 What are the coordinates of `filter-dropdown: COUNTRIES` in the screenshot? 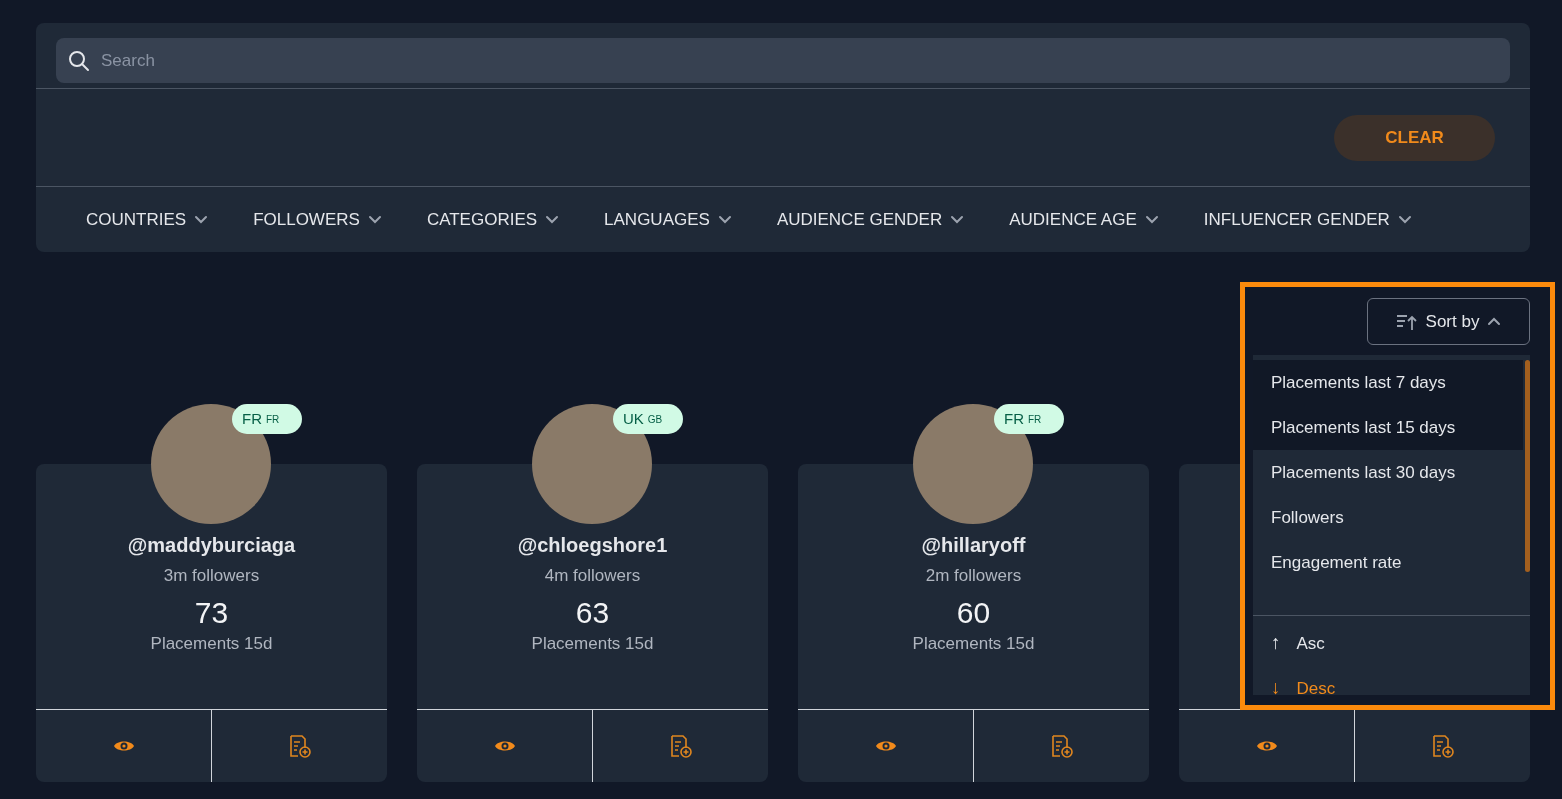 It's located at (147, 219).